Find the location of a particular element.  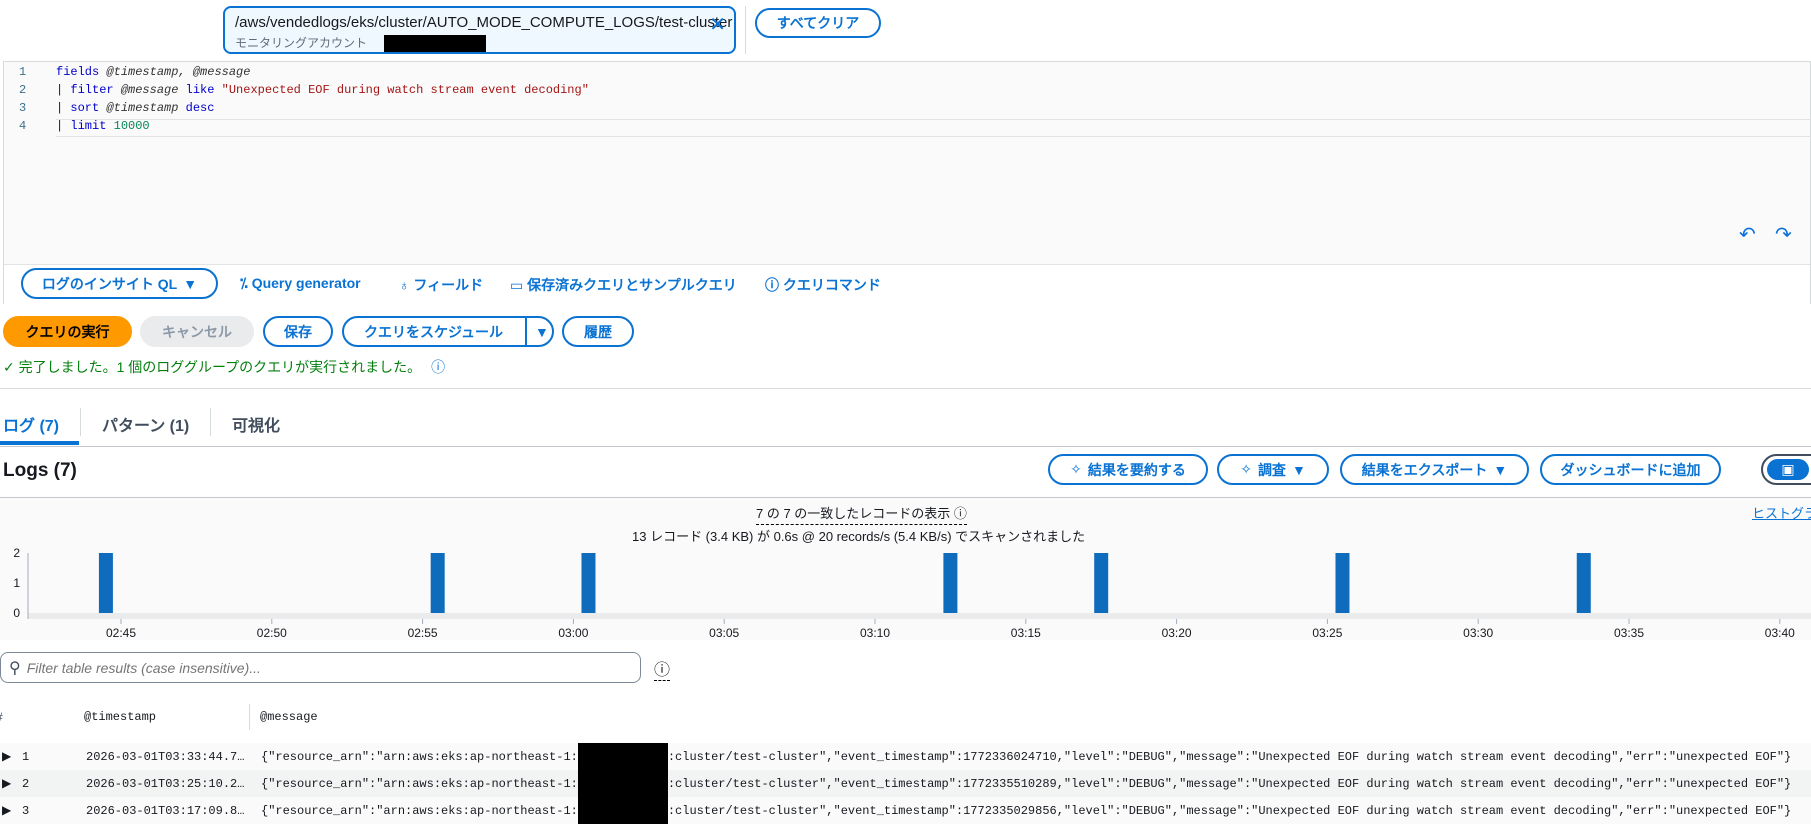

line-gutter: 1 2 3 4 is located at coordinates (30, 162).